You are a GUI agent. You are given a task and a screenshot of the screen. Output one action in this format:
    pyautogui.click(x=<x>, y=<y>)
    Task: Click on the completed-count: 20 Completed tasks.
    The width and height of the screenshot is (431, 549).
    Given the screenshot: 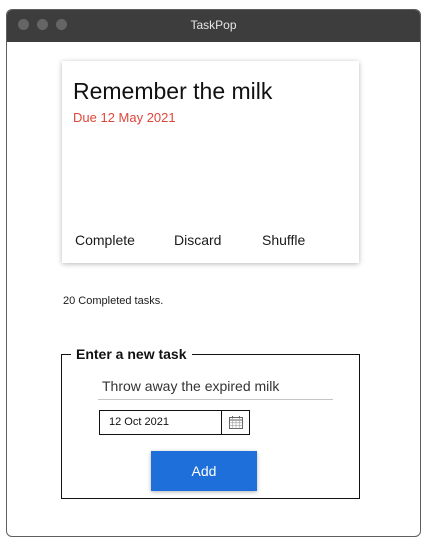 What is the action you would take?
    pyautogui.click(x=113, y=301)
    